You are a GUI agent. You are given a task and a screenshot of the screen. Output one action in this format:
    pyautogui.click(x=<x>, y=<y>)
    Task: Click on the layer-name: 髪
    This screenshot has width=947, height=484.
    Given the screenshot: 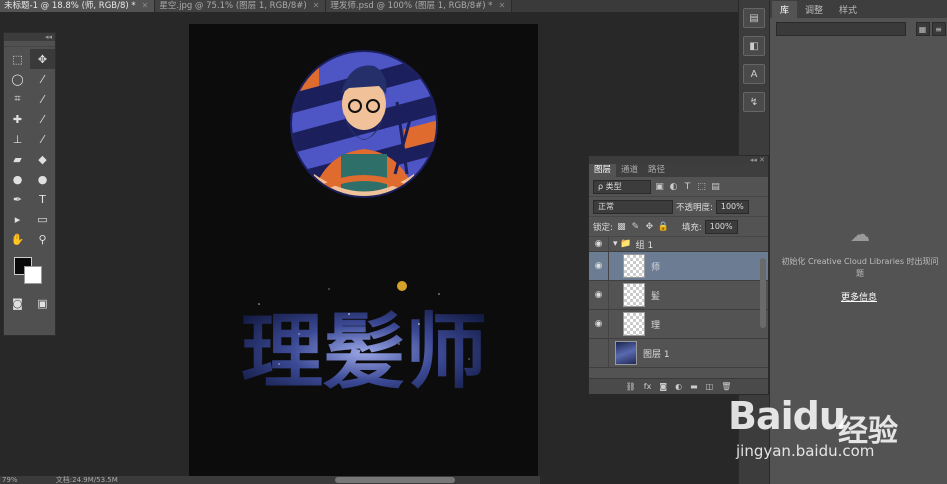 What is the action you would take?
    pyautogui.click(x=656, y=296)
    